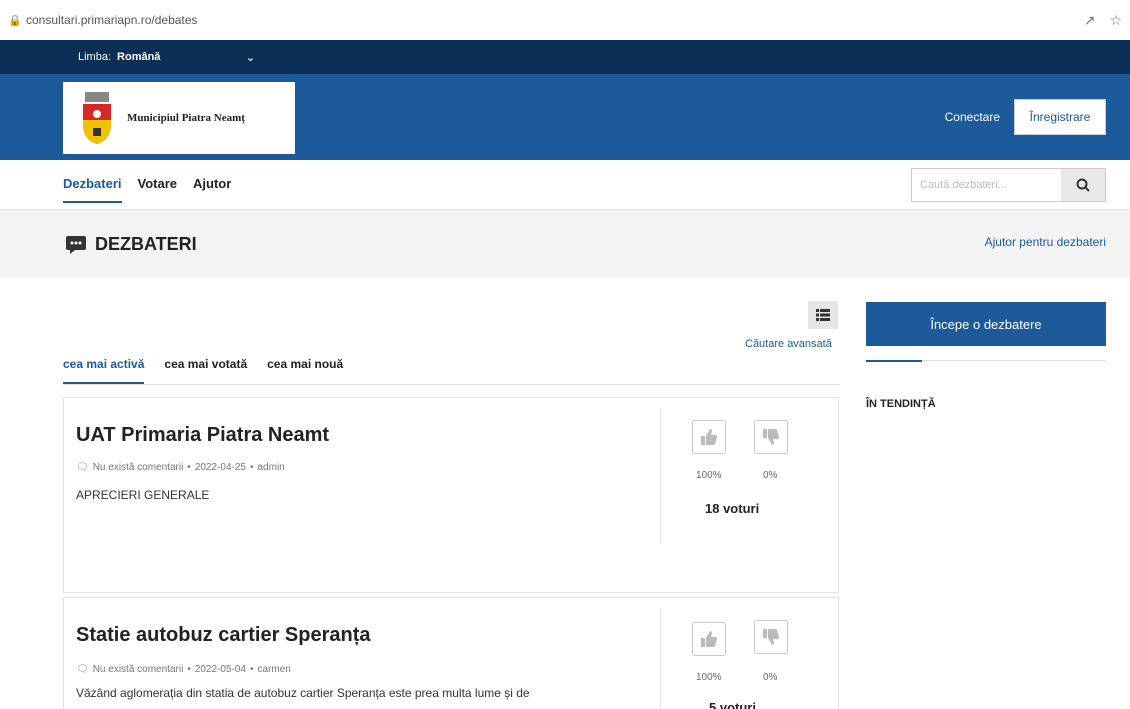 The width and height of the screenshot is (1130, 709). I want to click on star-icon: ☆, so click(1115, 20).